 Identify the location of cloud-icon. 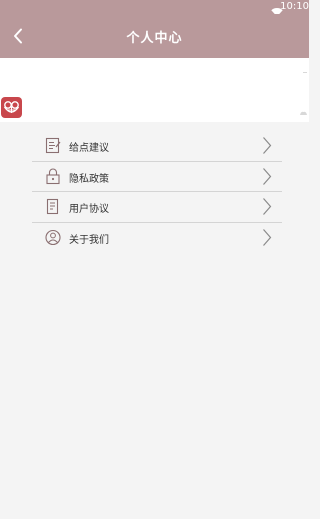
(303, 107).